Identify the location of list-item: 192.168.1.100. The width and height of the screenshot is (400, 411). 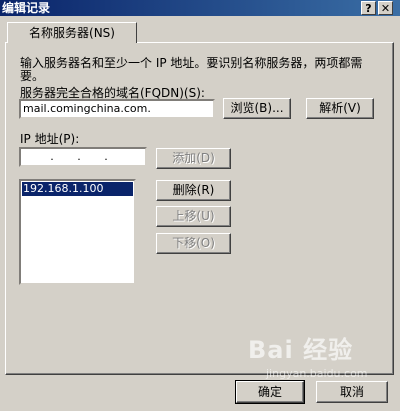
(77, 189).